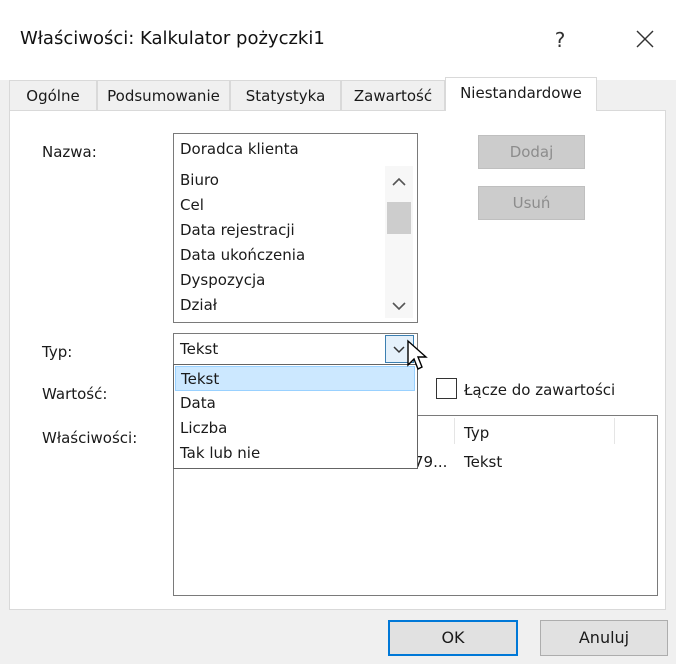 The width and height of the screenshot is (676, 664). I want to click on title-bar: Właściwości: Kalkulator pożyczki1 ?, so click(338, 40).